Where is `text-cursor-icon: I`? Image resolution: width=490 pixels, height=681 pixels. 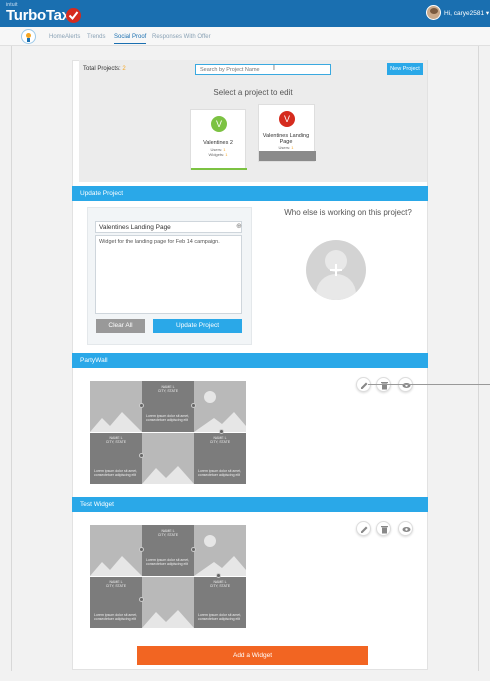
text-cursor-icon: I is located at coordinates (274, 68).